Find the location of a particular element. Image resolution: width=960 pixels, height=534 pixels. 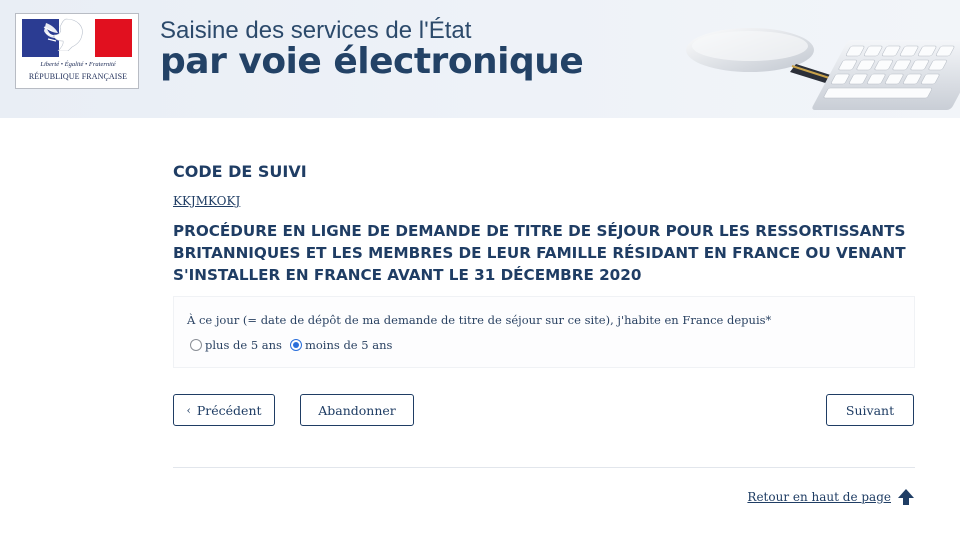

marianne-icon is located at coordinates (63, 34).